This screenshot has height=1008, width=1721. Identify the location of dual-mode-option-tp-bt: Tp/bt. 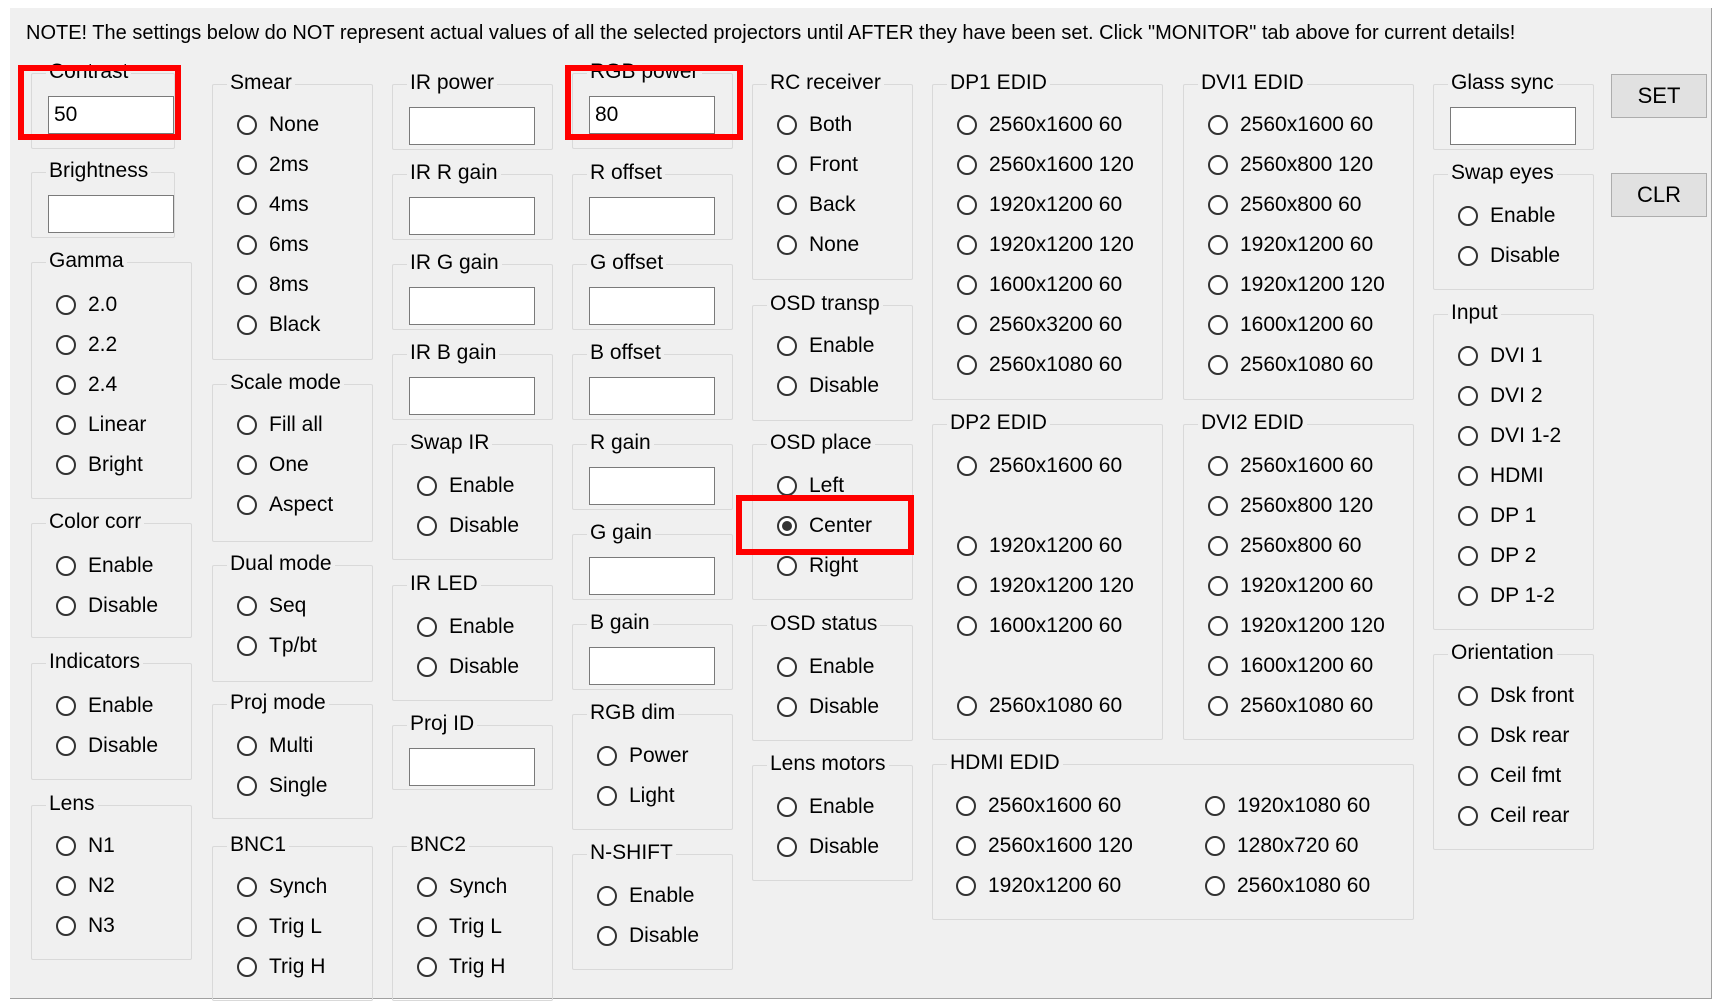
(277, 646).